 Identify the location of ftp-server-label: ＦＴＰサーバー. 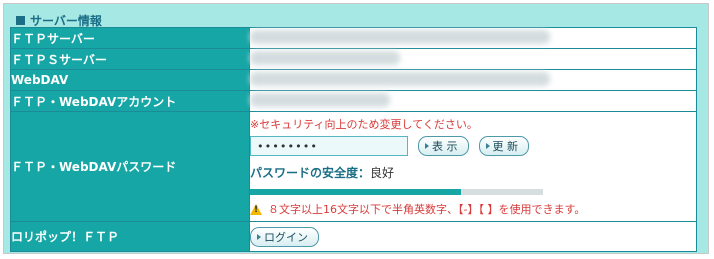
(130, 38).